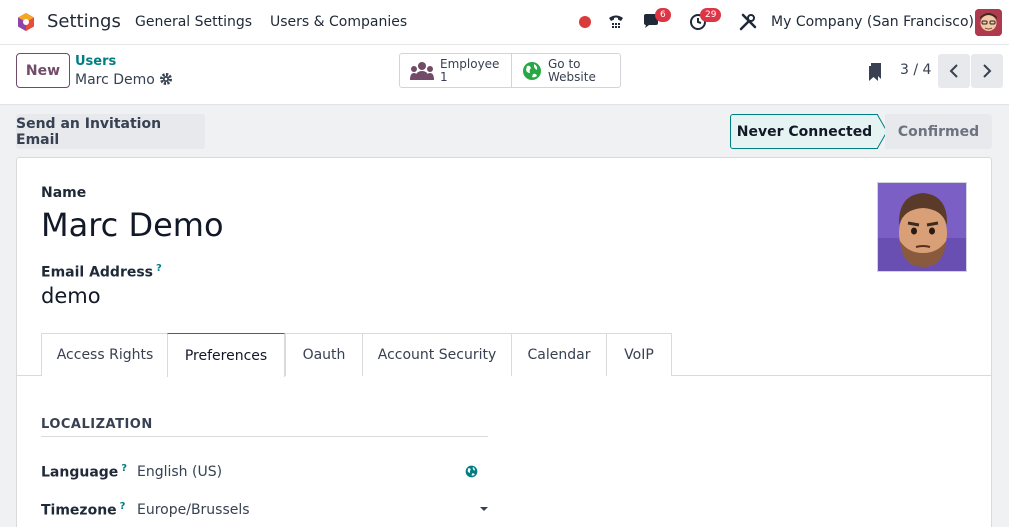  I want to click on chat-icon: 6, so click(656, 20).